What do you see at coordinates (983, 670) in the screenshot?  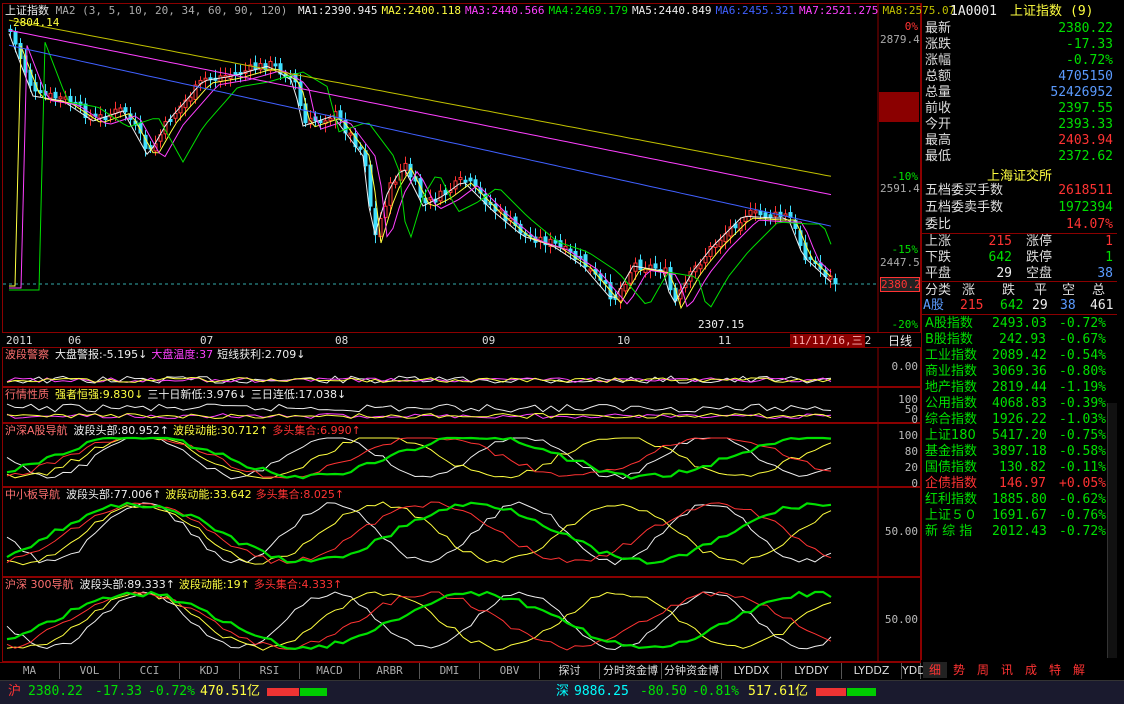 I see `info-tab: 周` at bounding box center [983, 670].